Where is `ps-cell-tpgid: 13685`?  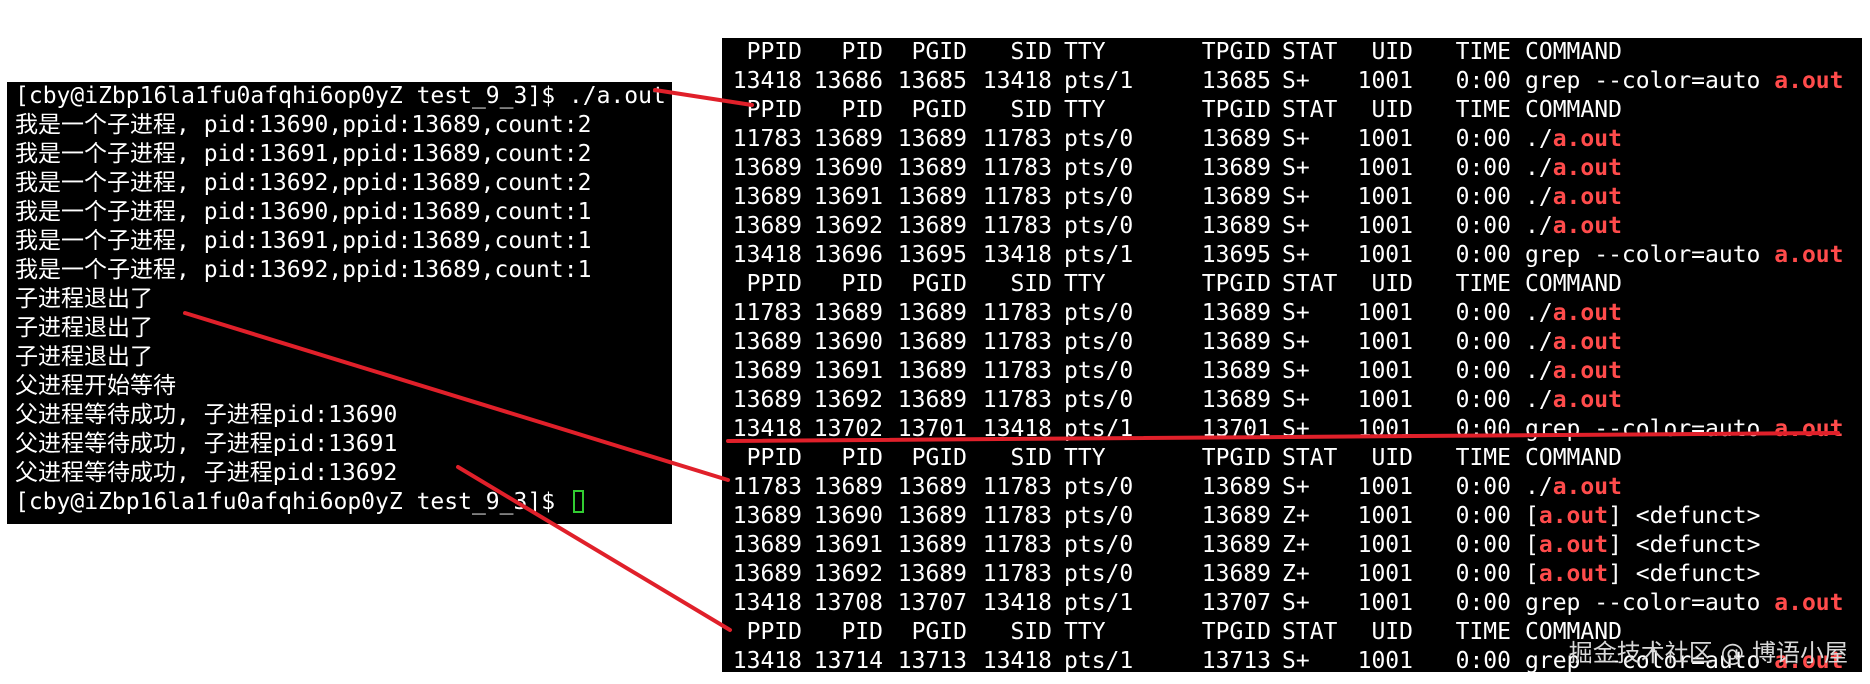
ps-cell-tpgid: 13685 is located at coordinates (1236, 81).